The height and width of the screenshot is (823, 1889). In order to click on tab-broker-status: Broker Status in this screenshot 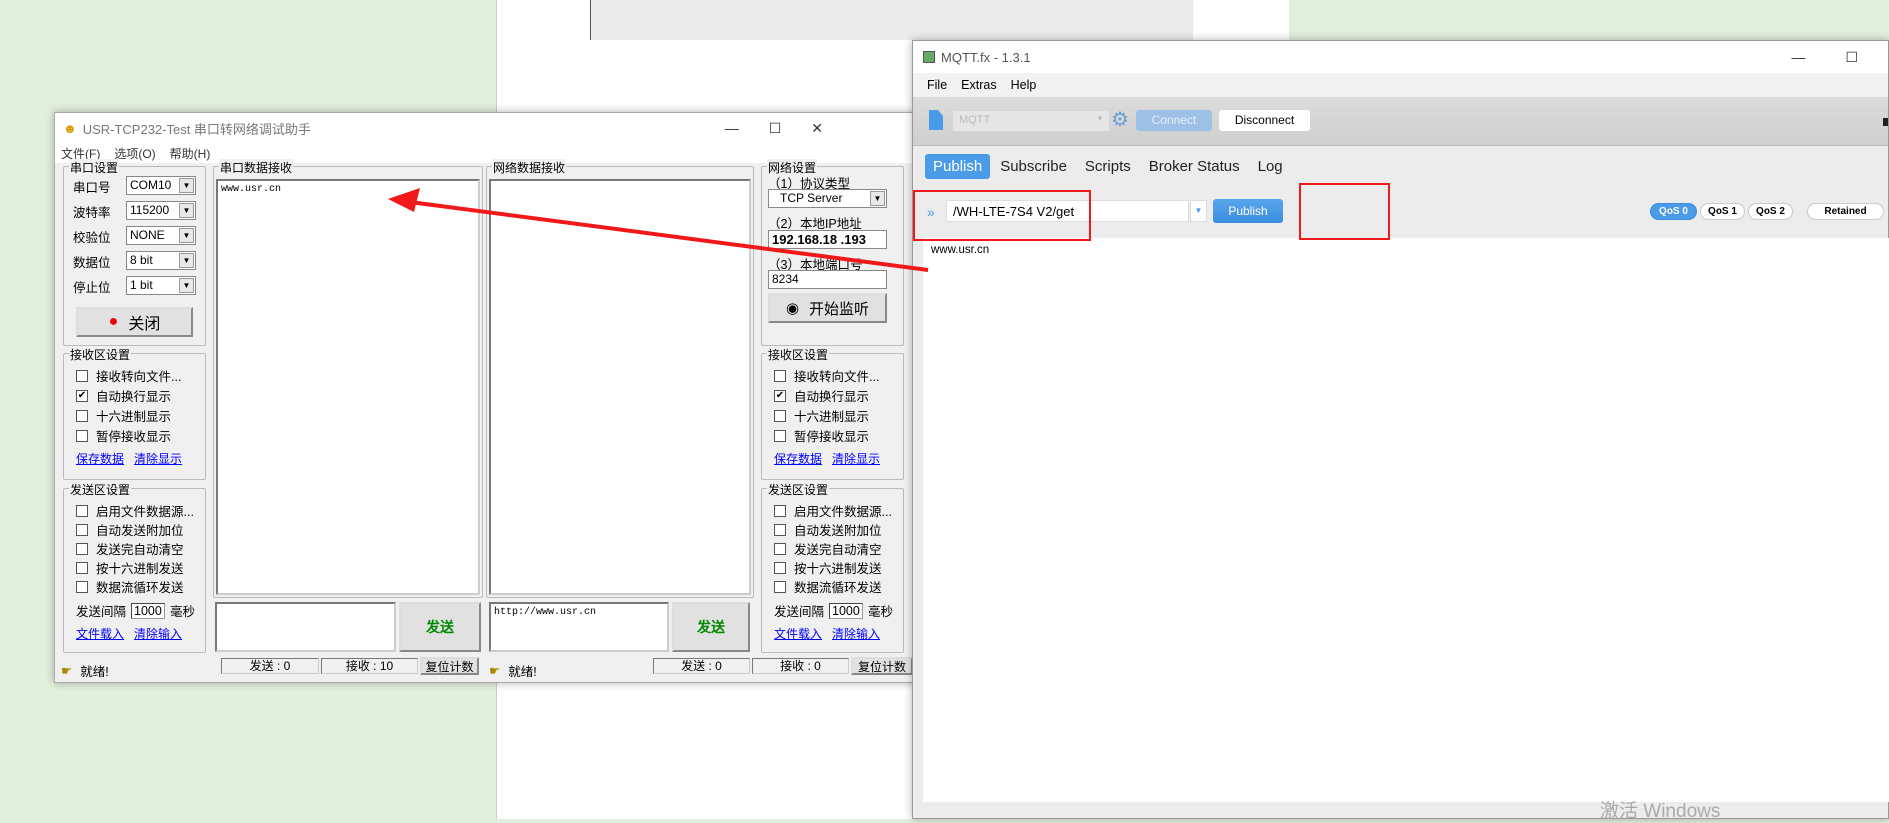, I will do `click(1194, 166)`.